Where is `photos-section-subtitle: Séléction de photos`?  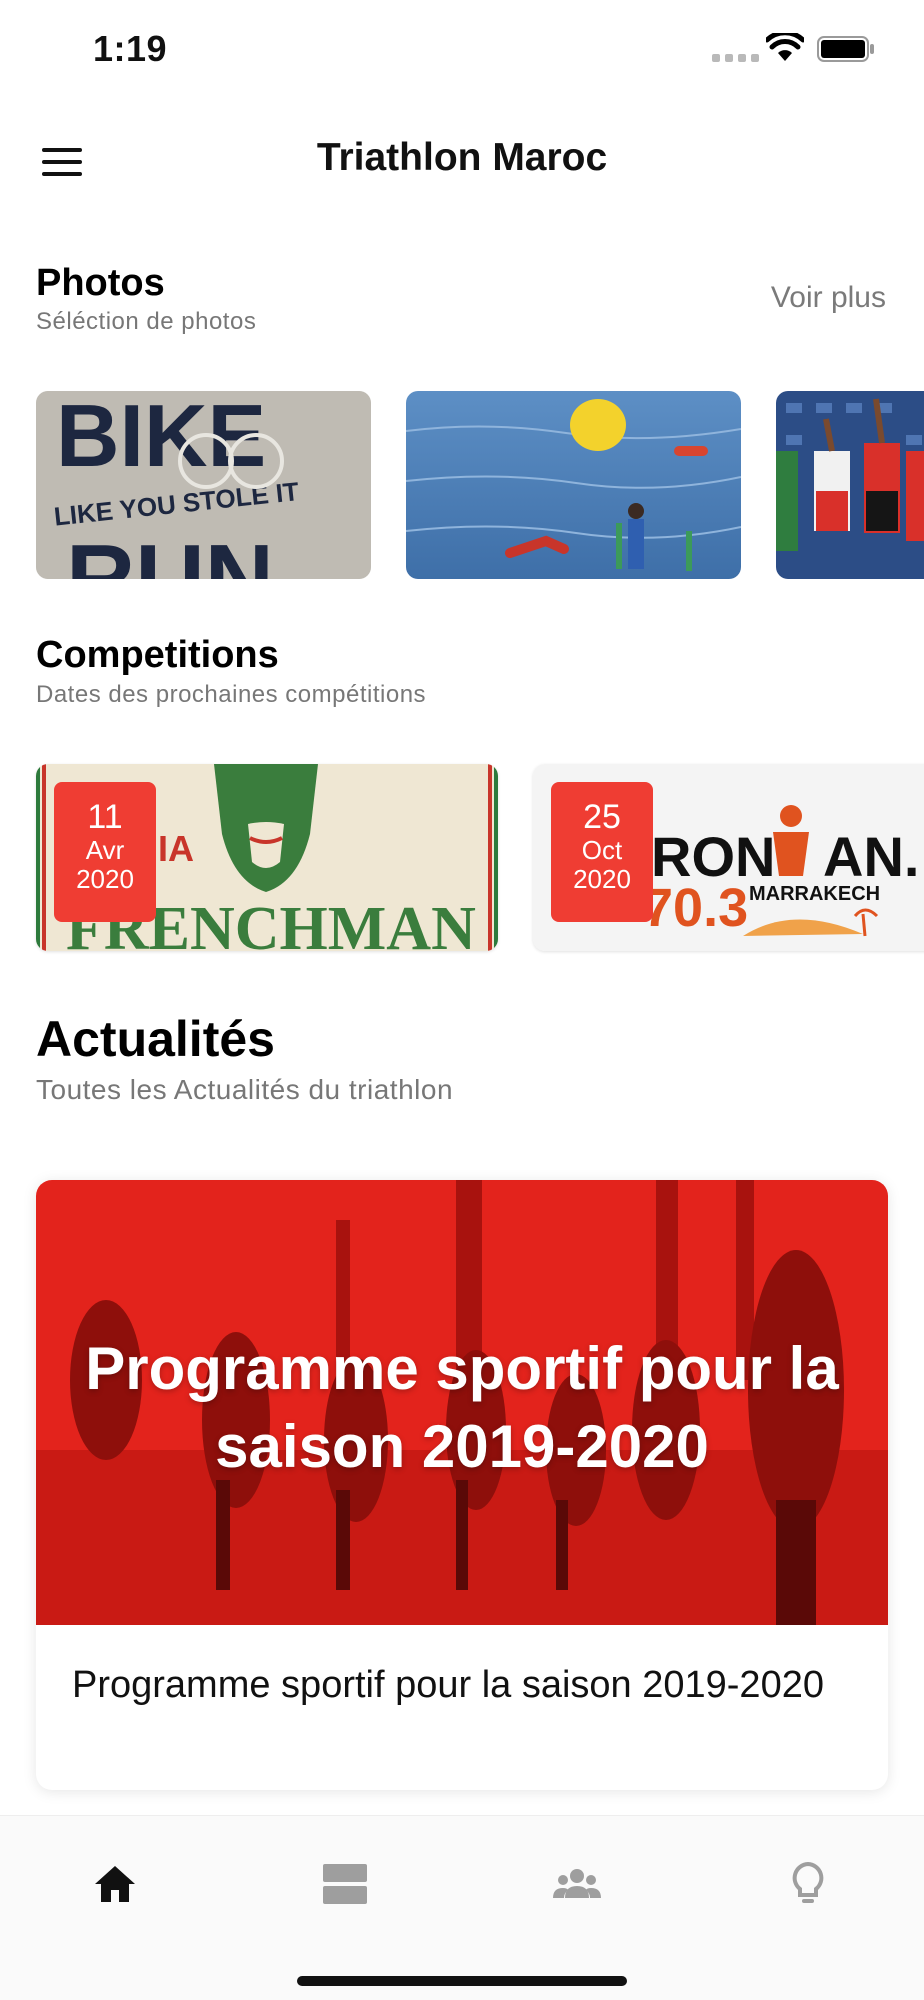
photos-section-subtitle: Séléction de photos is located at coordinates (146, 321).